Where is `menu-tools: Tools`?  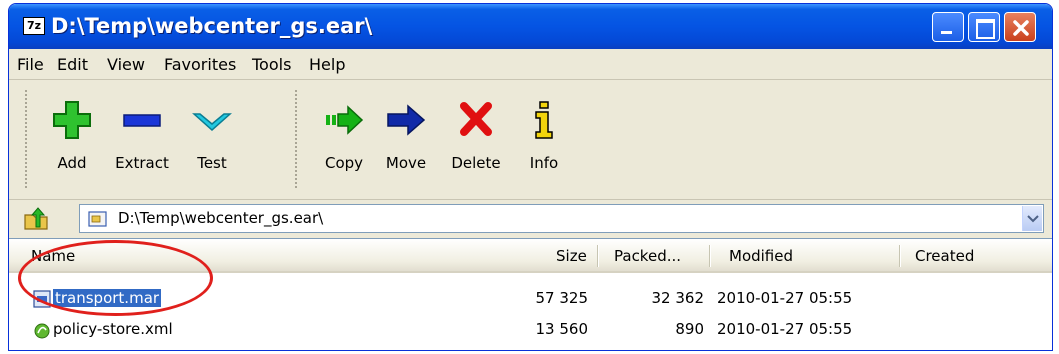
menu-tools: Tools is located at coordinates (271, 64).